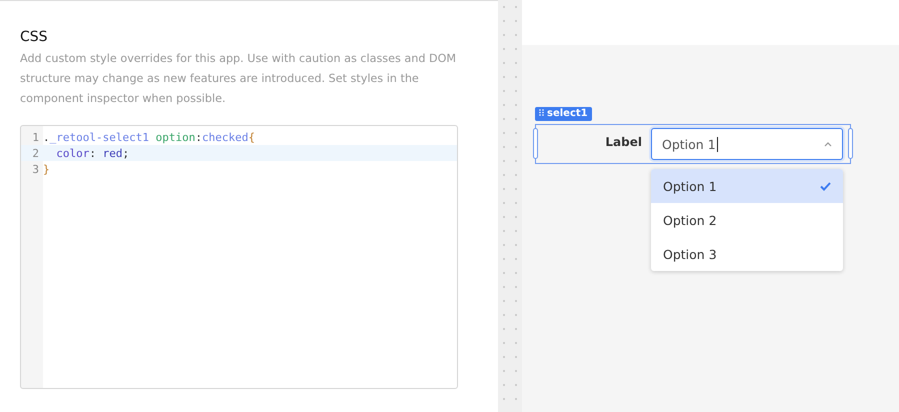 Image resolution: width=899 pixels, height=412 pixels. Describe the element at coordinates (747, 186) in the screenshot. I see `dropdown-option: Option 1` at that location.